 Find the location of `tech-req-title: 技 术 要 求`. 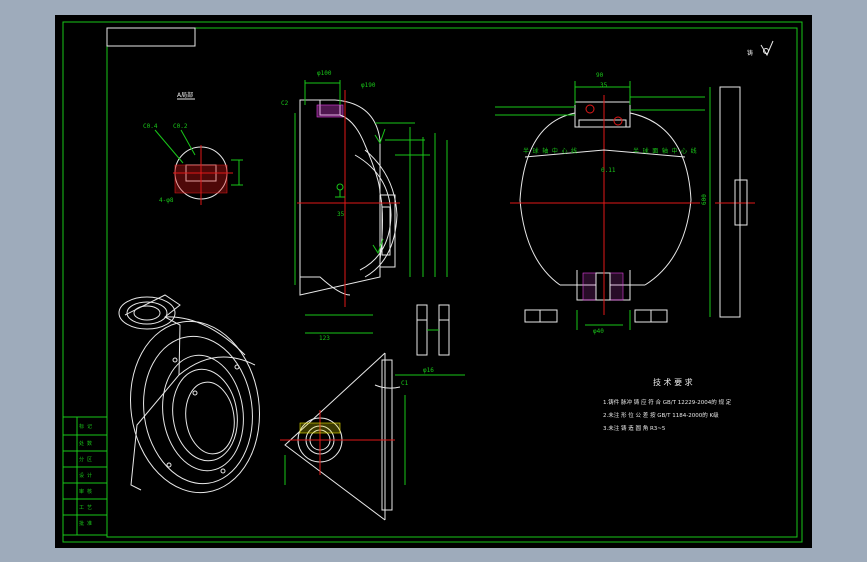

tech-req-title: 技 术 要 求 is located at coordinates (673, 382).